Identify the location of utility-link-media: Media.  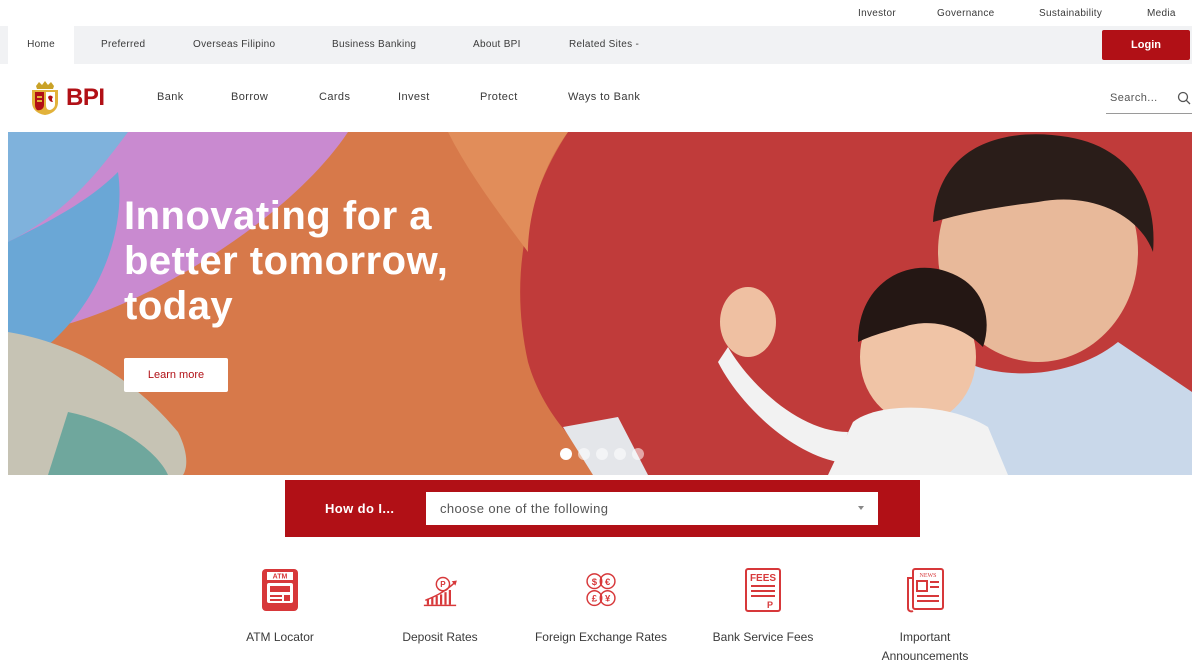
(1161, 13).